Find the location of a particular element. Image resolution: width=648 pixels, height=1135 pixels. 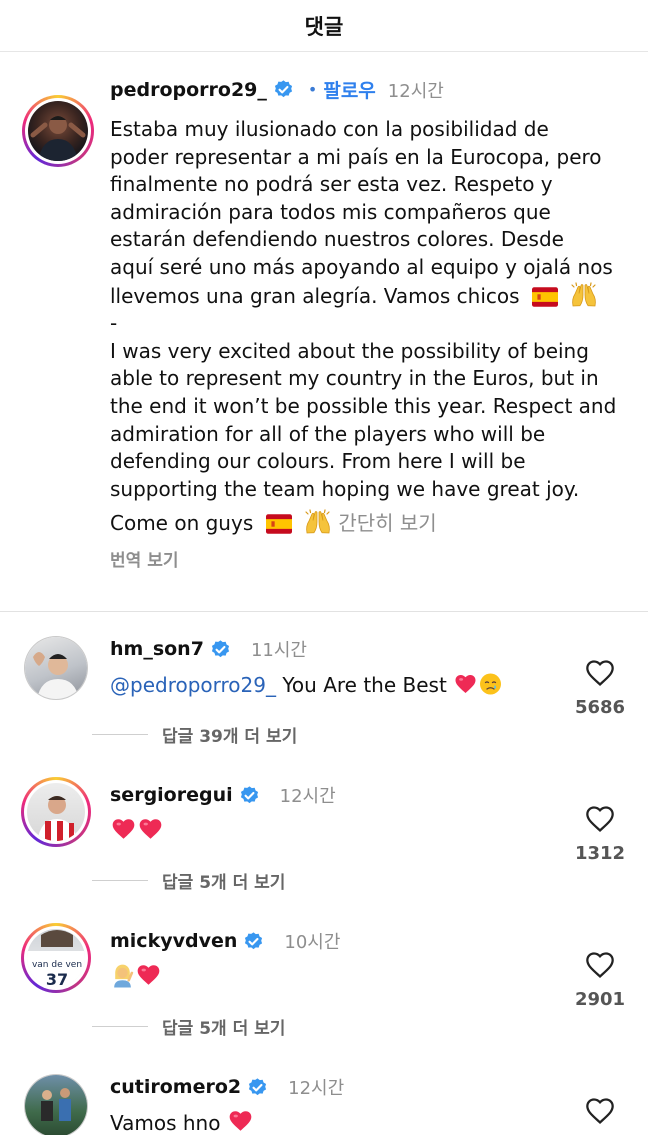

caption-avatar is located at coordinates (58, 131).